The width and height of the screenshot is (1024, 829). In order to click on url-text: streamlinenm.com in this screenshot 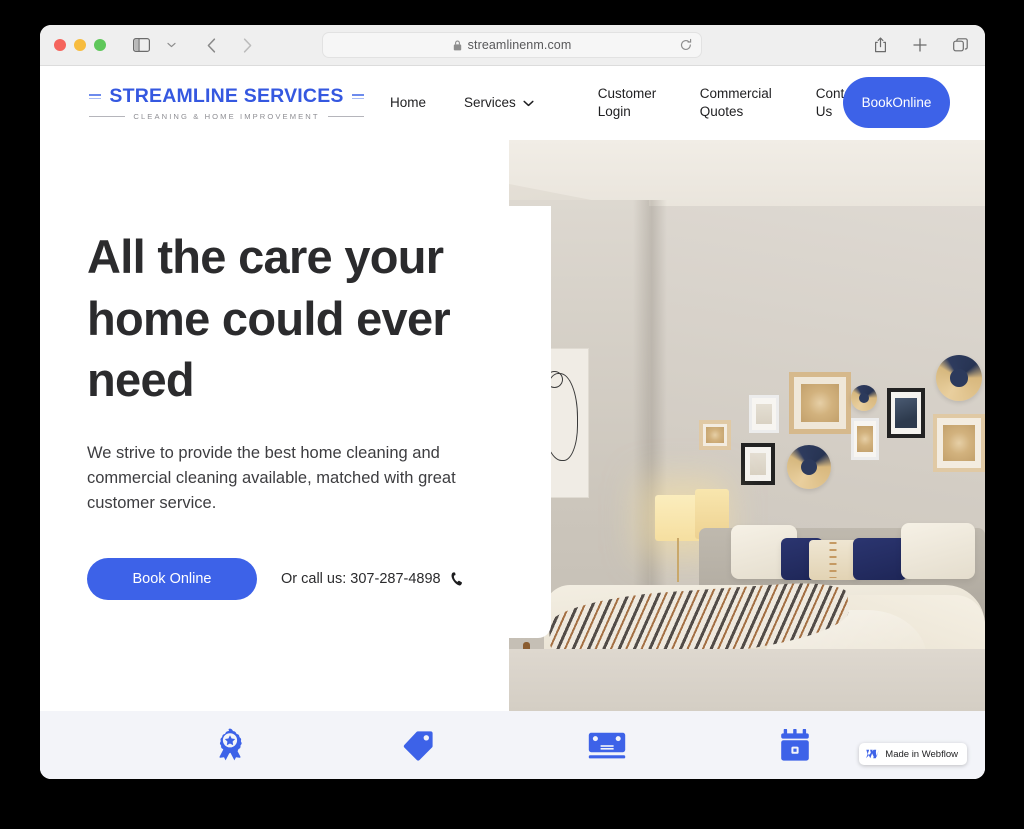, I will do `click(519, 45)`.